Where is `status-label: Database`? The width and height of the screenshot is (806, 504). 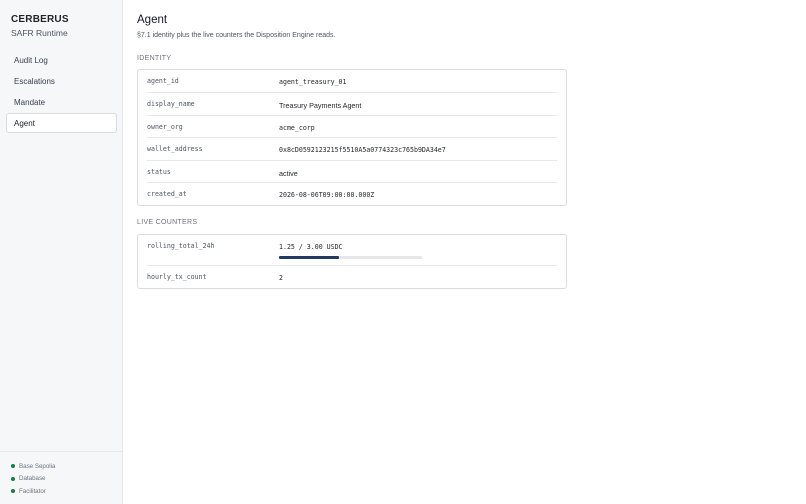 status-label: Database is located at coordinates (32, 479).